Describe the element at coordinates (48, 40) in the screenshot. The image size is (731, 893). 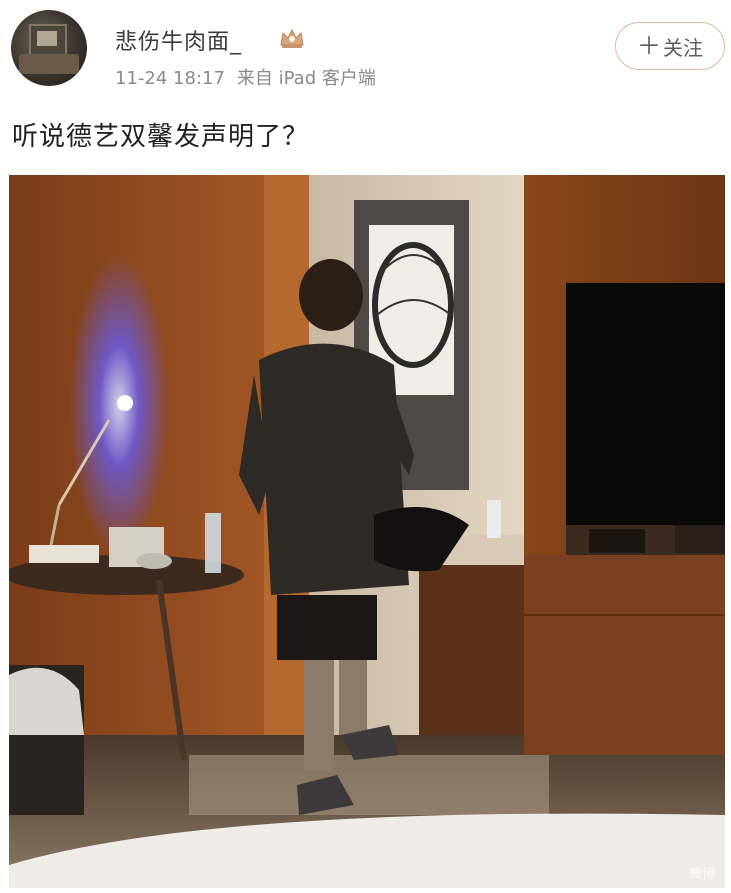
I see `avatar-picture-frame` at that location.